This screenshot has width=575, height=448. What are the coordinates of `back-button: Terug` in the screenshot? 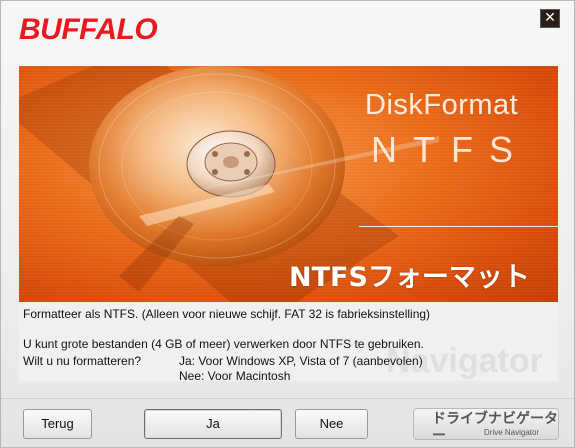 It's located at (57, 424).